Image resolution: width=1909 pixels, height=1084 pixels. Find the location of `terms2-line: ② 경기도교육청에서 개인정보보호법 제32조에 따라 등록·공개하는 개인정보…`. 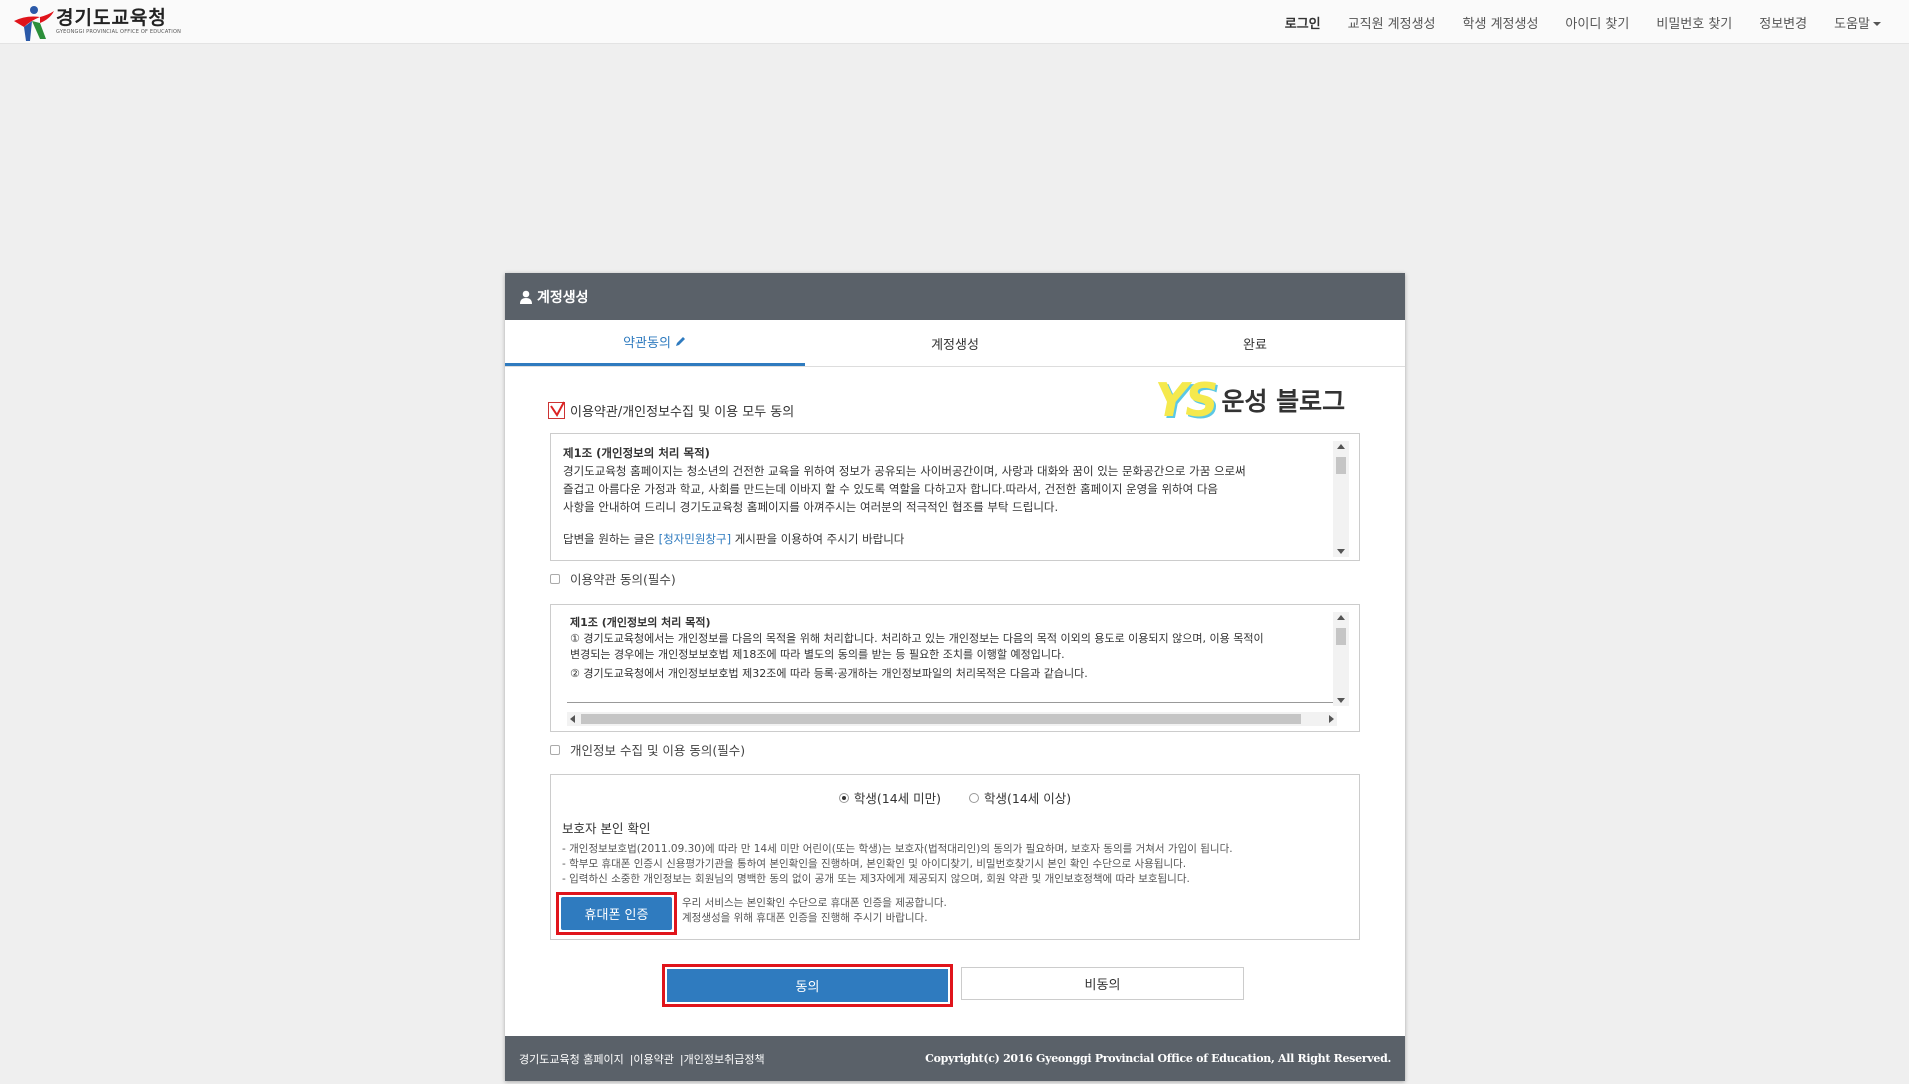

terms2-line: ② 경기도교육청에서 개인정보보호법 제32조에 따라 등록·공개하는 개인정보… is located at coordinates (829, 673).